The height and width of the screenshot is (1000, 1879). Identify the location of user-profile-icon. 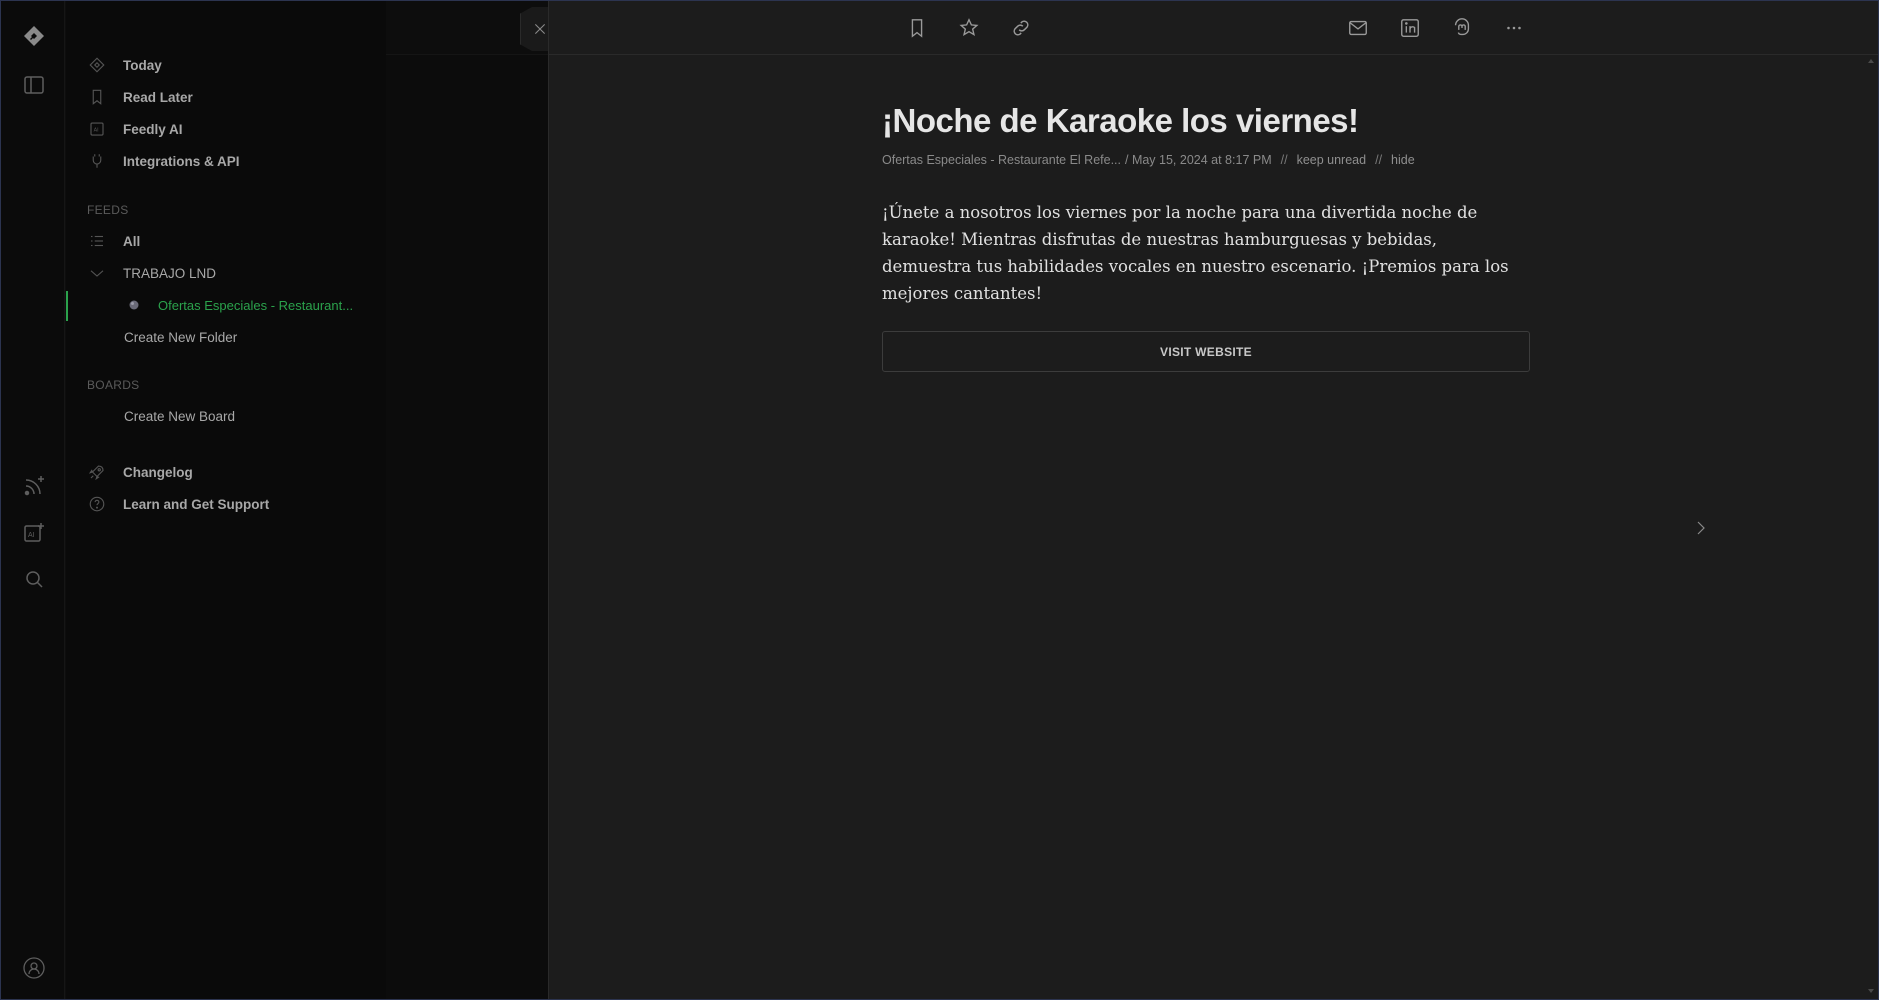
(34, 968).